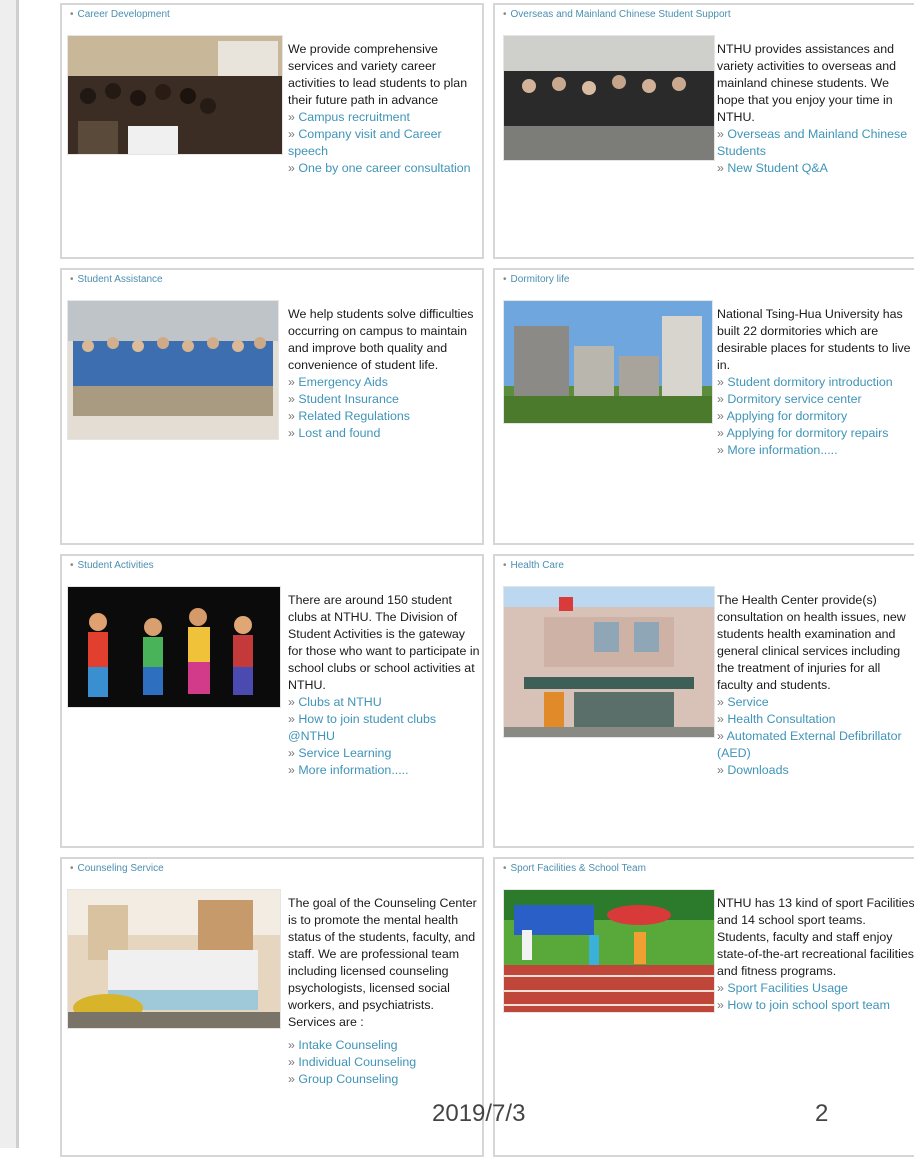 The height and width of the screenshot is (1157, 914). Describe the element at coordinates (815, 168) in the screenshot. I see `link-new-student-qa: » New Student Q&A` at that location.